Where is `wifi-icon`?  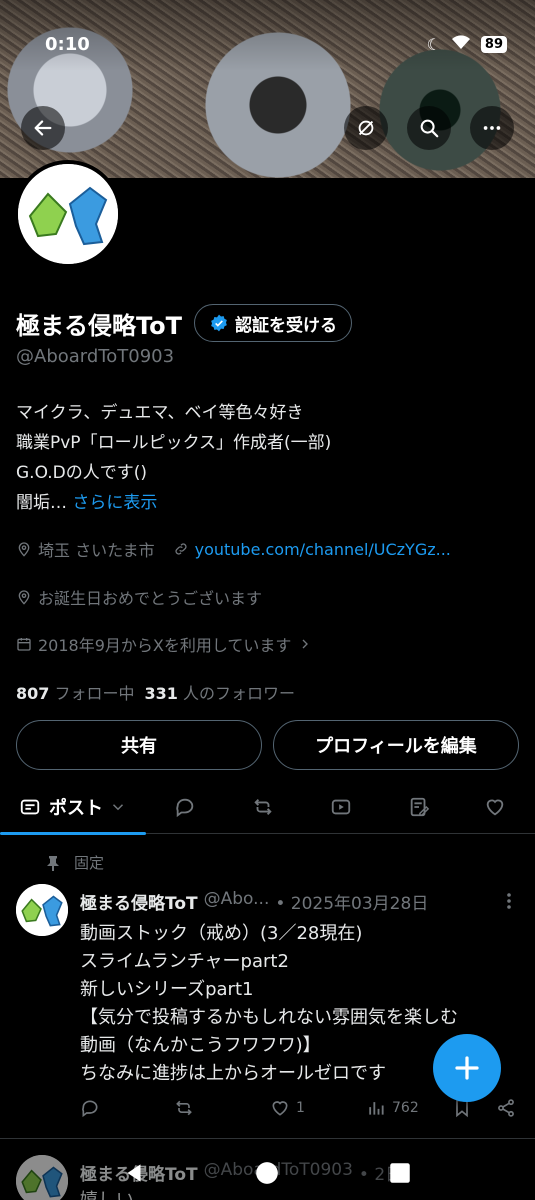 wifi-icon is located at coordinates (461, 44).